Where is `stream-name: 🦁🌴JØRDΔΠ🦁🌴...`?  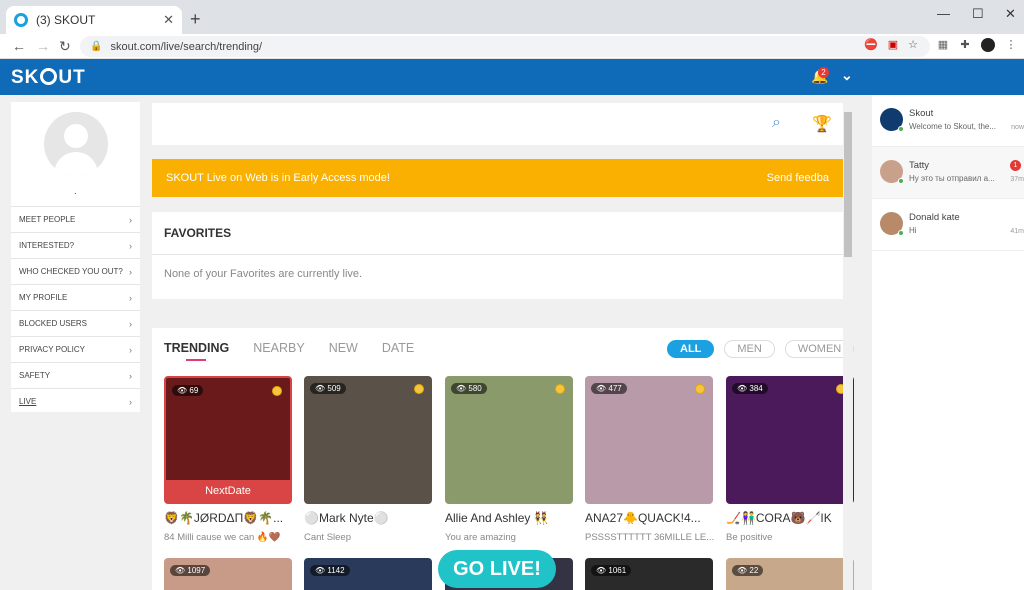 stream-name: 🦁🌴JØRDΔΠ🦁🌴... is located at coordinates (223, 518).